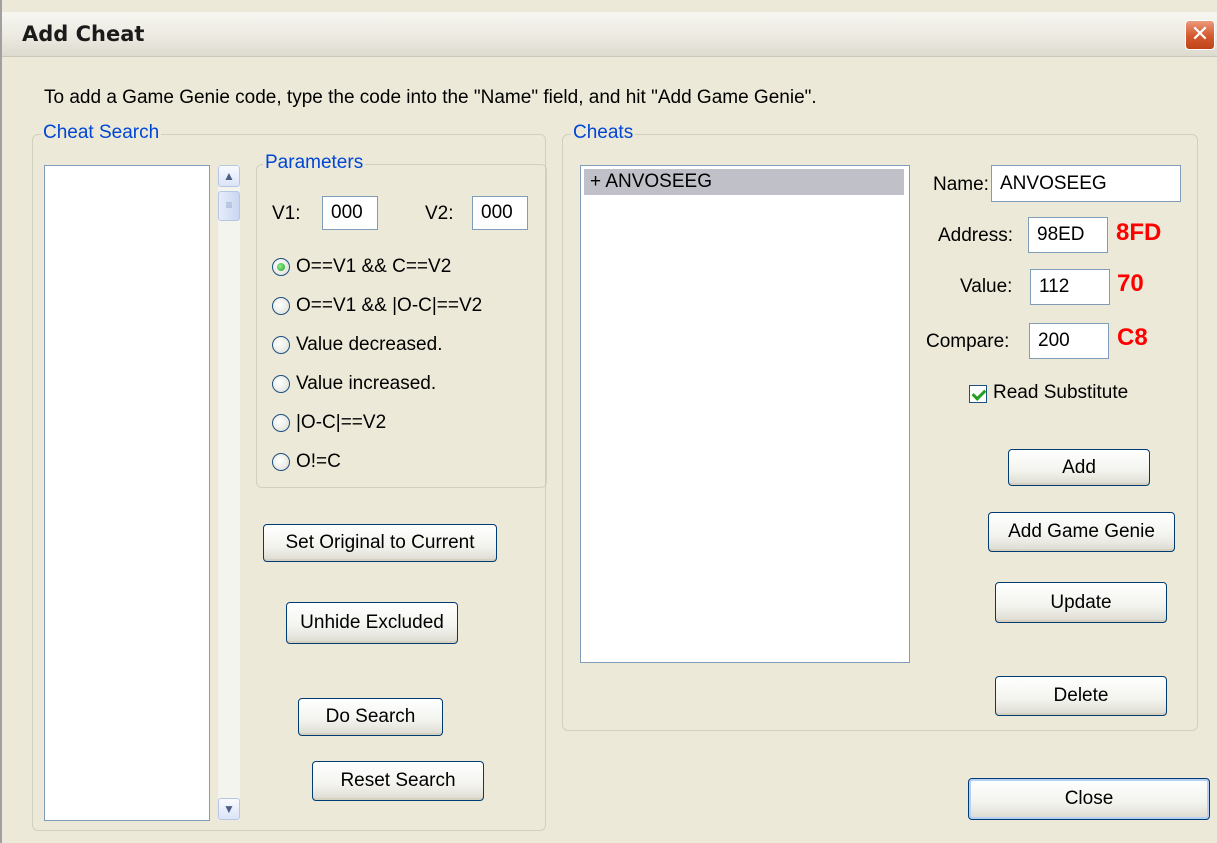  What do you see at coordinates (318, 461) in the screenshot?
I see `search-option-label: O!=C` at bounding box center [318, 461].